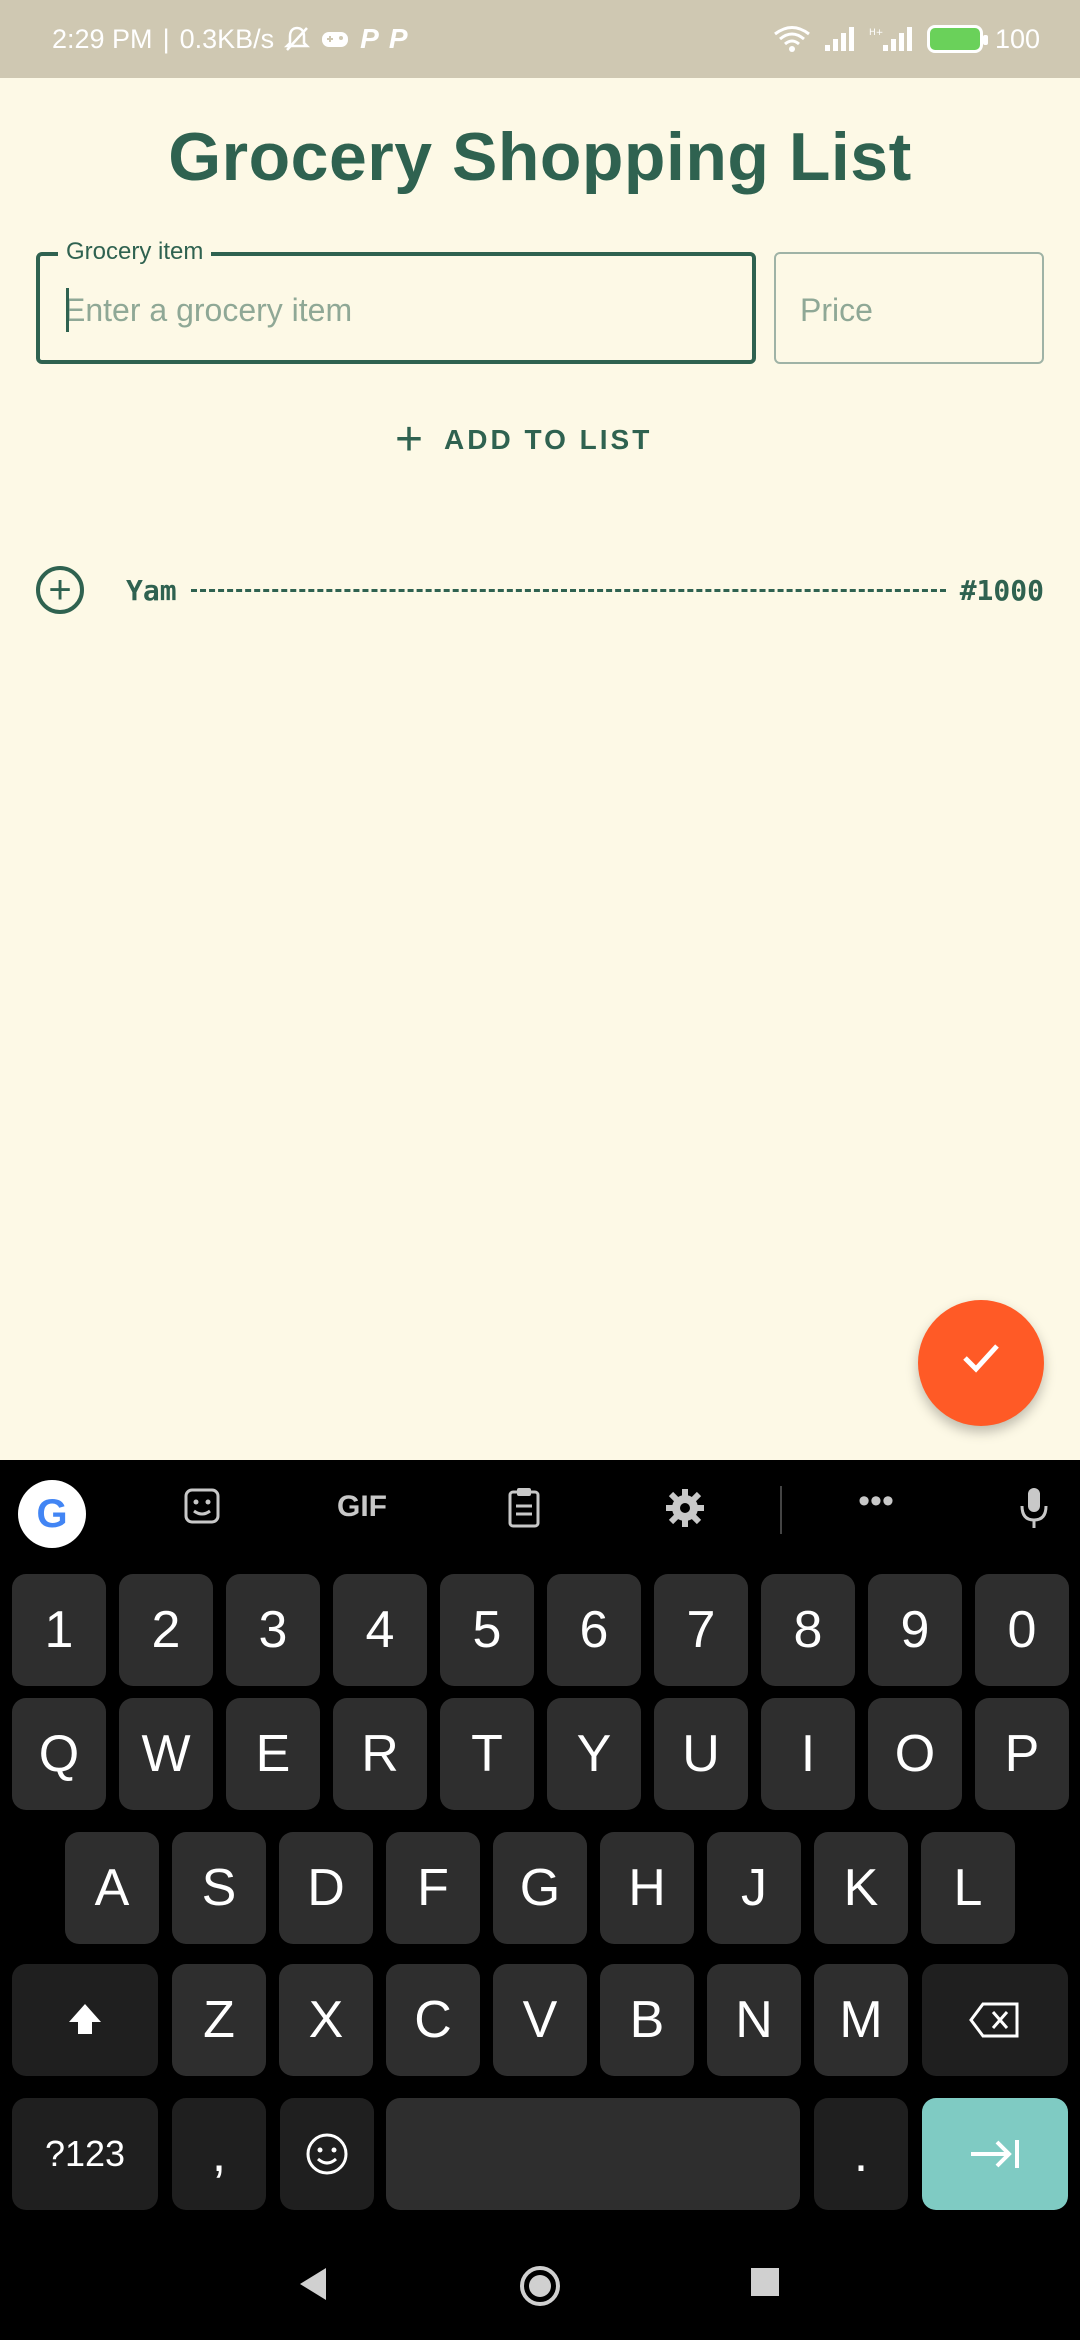 The height and width of the screenshot is (2340, 1080). Describe the element at coordinates (593, 2154) in the screenshot. I see `space-key` at that location.